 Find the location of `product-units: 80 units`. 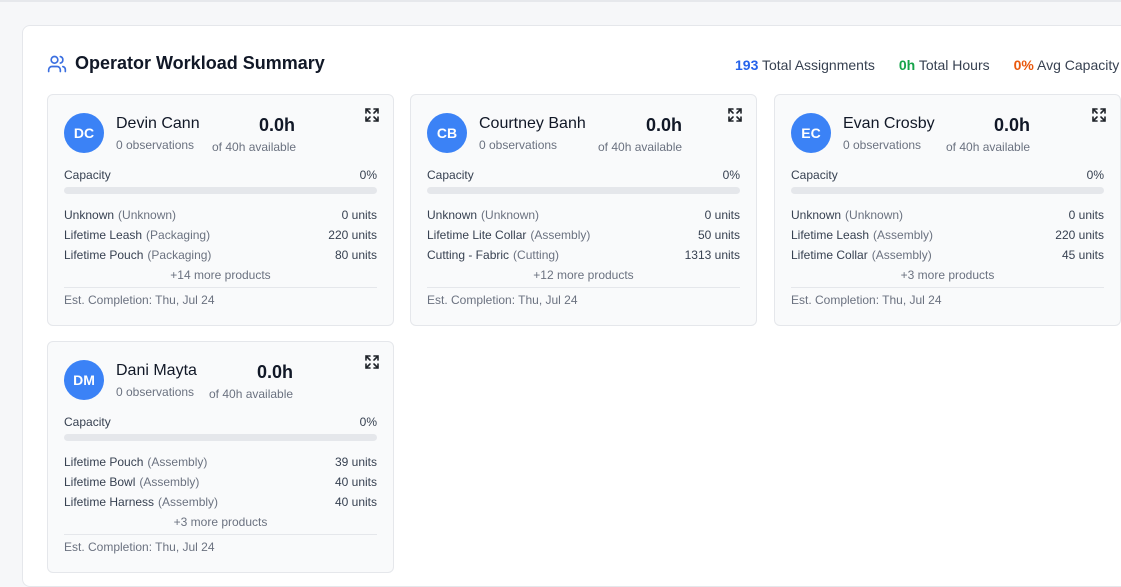

product-units: 80 units is located at coordinates (355, 255).